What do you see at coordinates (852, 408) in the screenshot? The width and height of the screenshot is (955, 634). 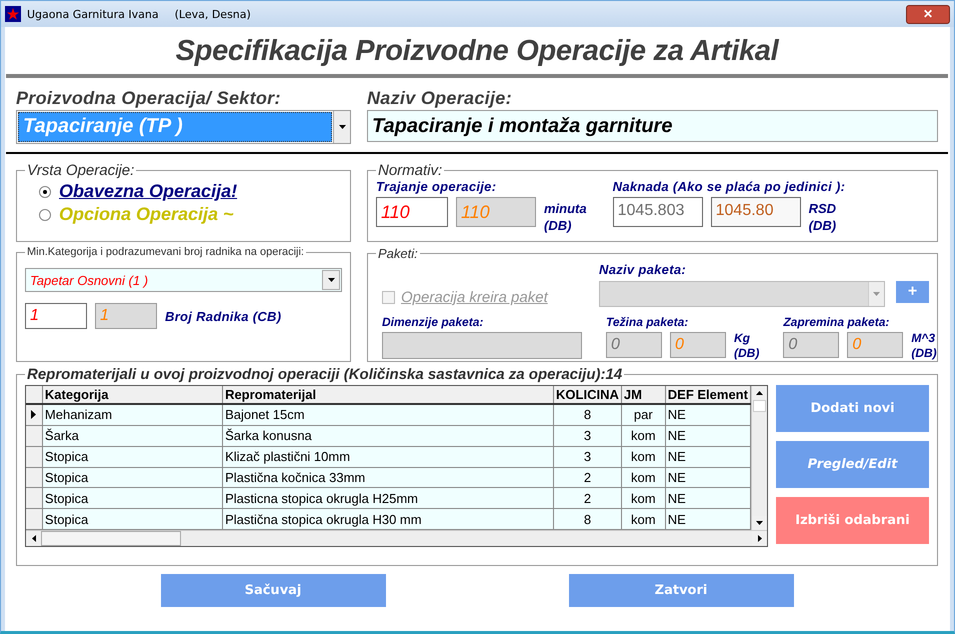 I see `action-button: Dodati novi` at bounding box center [852, 408].